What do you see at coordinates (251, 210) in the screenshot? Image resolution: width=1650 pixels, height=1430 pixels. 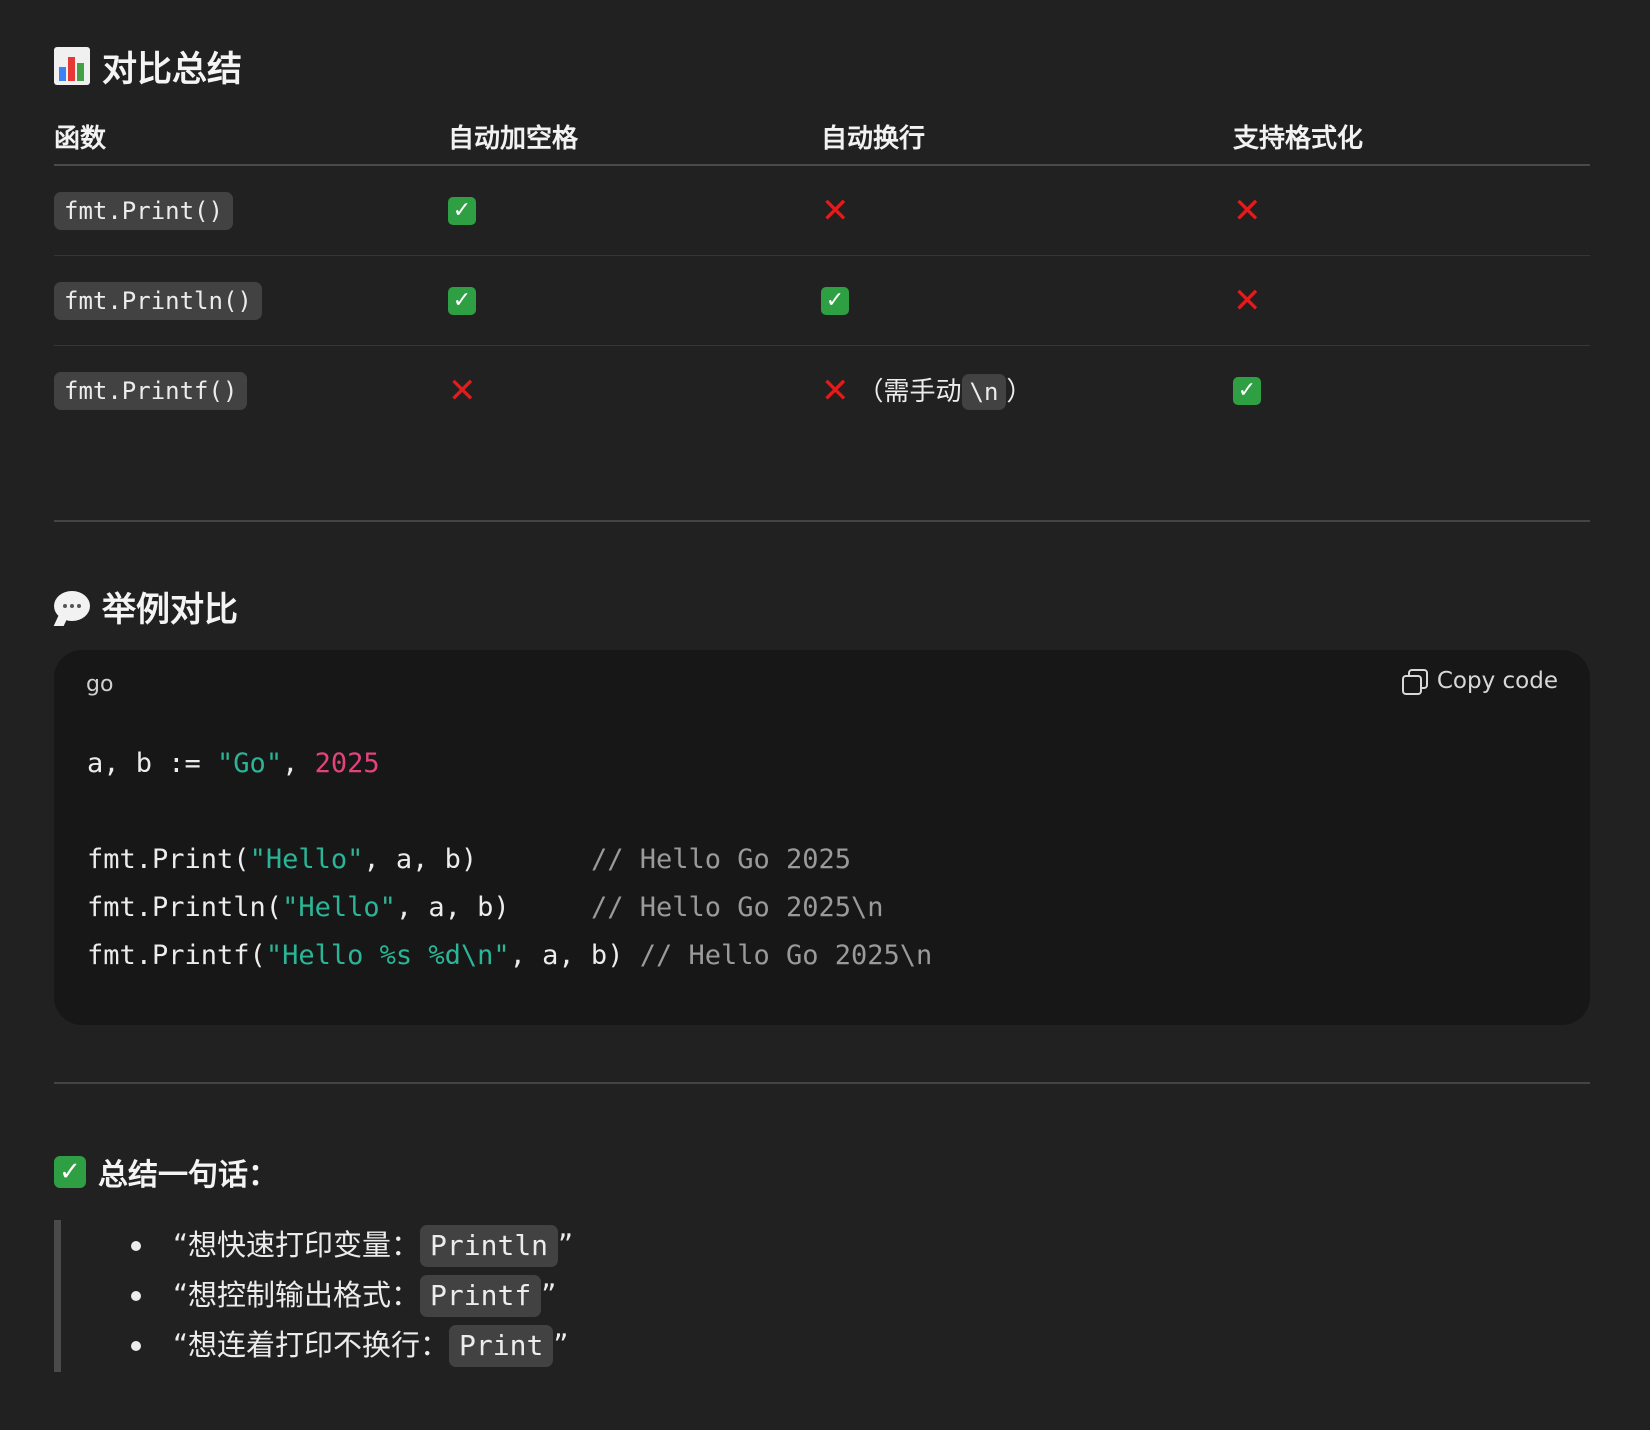 I see `cell-function: fmt.Print()` at bounding box center [251, 210].